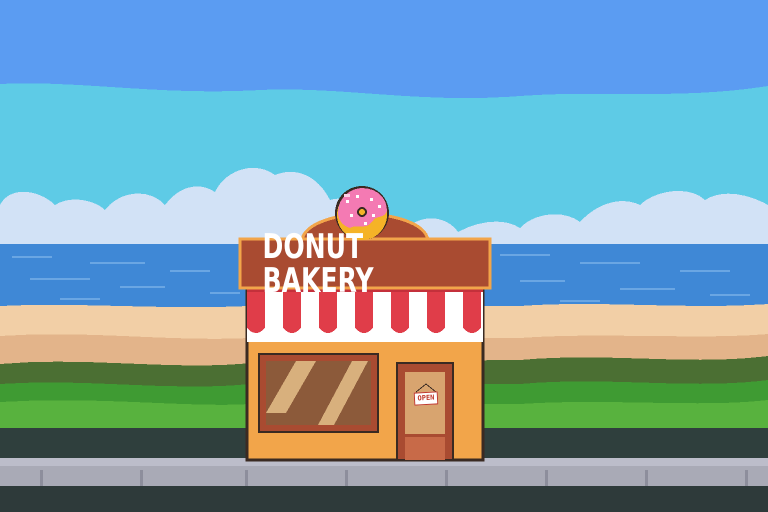 The image size is (768, 512). What do you see at coordinates (318, 264) in the screenshot?
I see `shop-sign-title: DONUT BAKERY` at bounding box center [318, 264].